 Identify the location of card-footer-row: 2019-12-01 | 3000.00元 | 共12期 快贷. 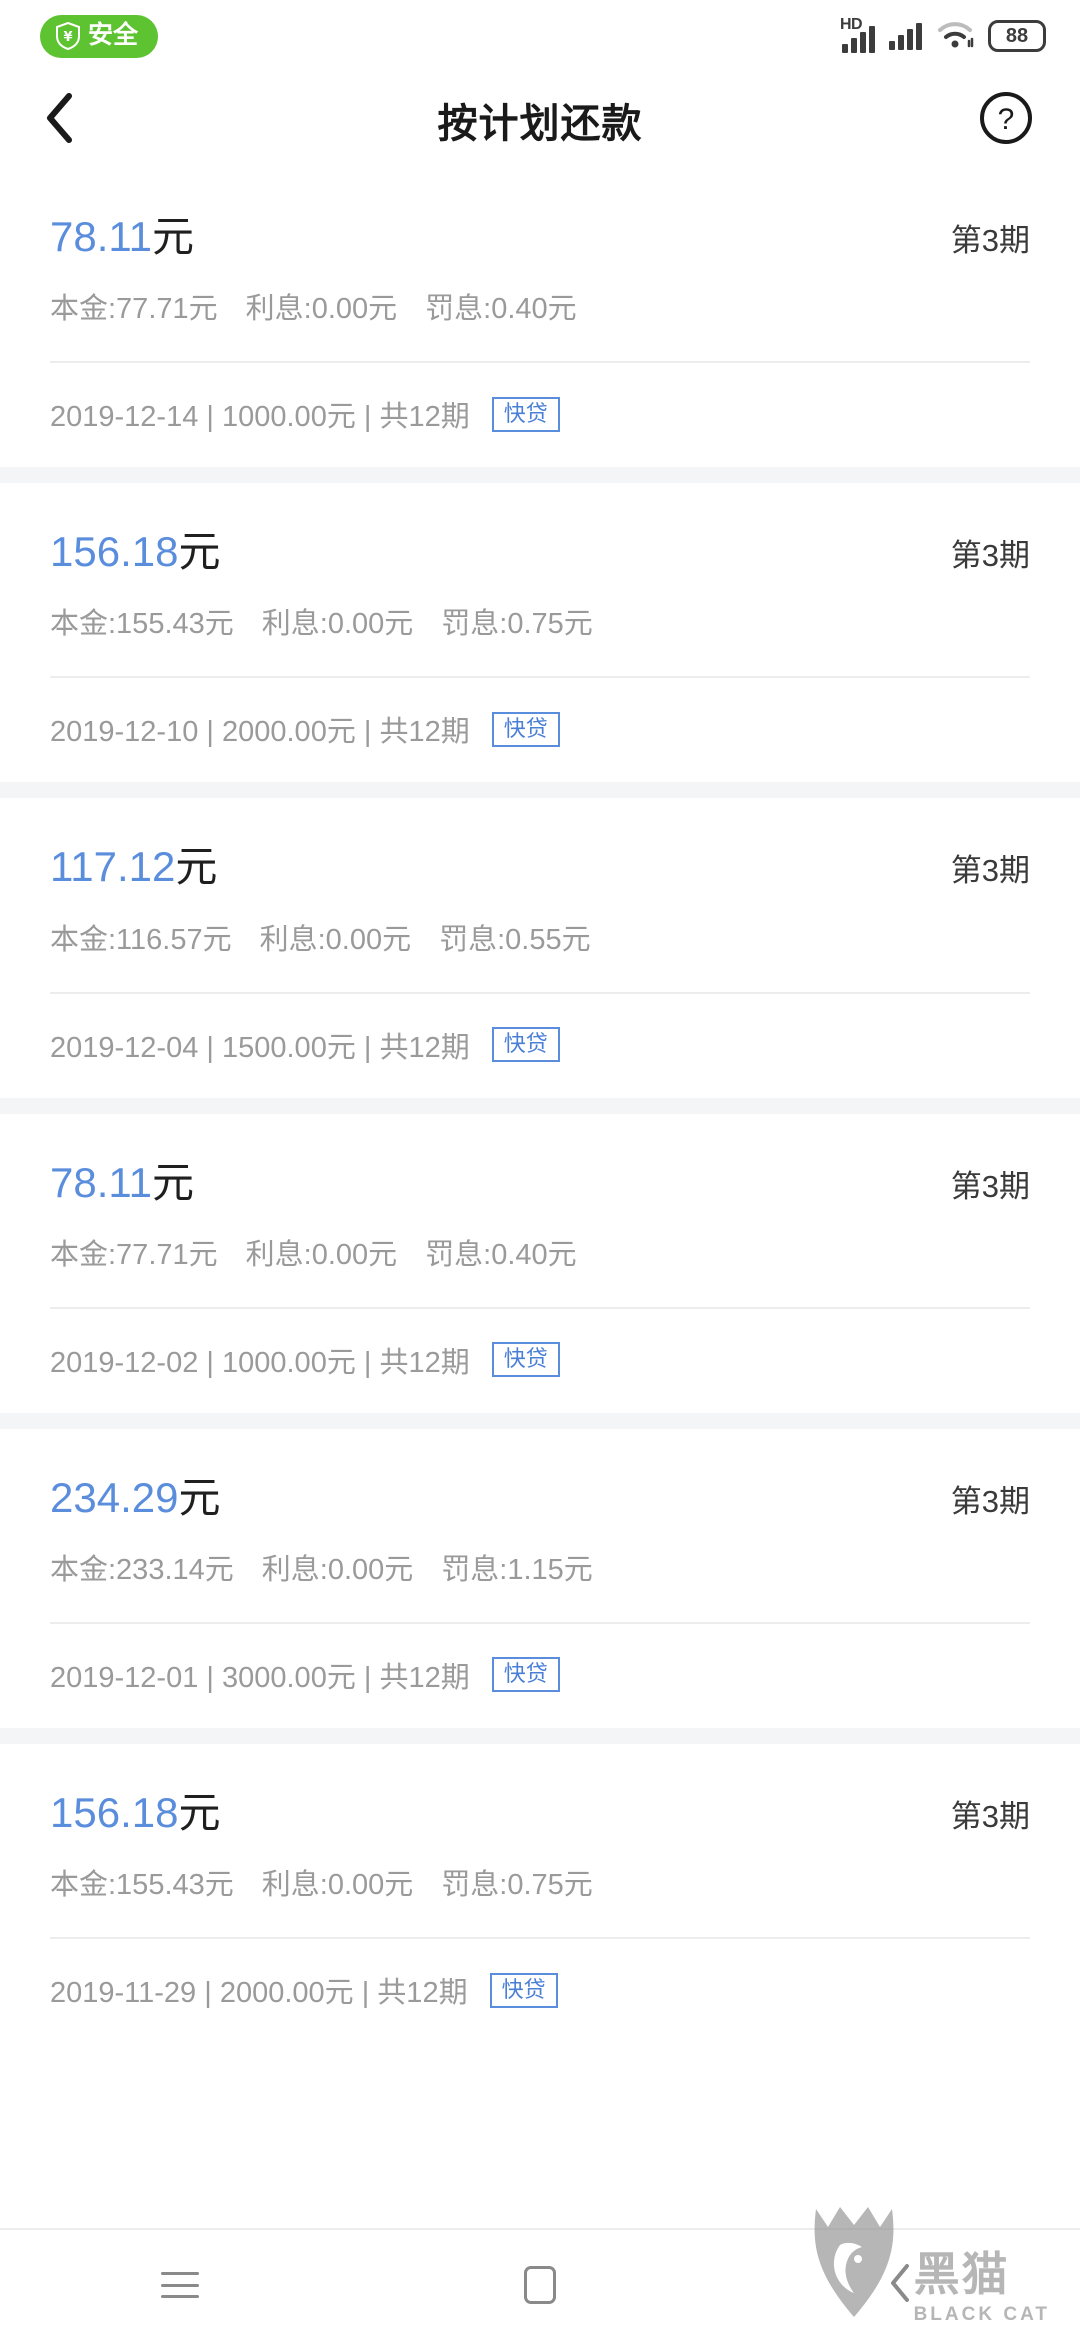
(540, 1674).